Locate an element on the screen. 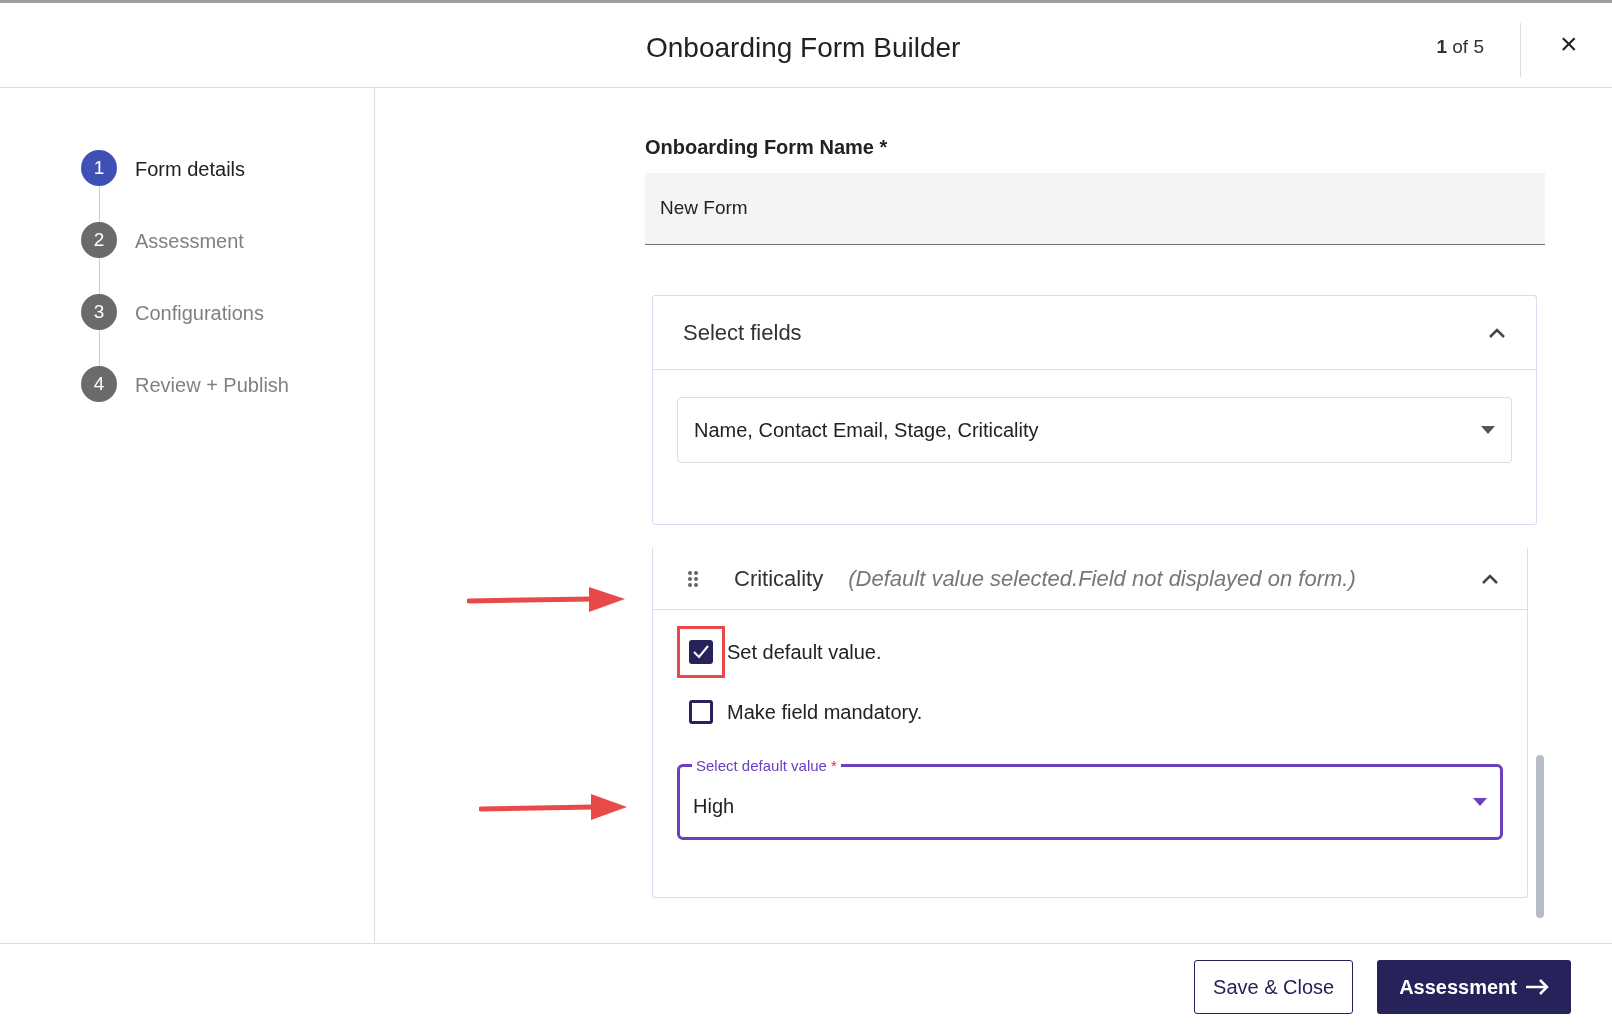 This screenshot has width=1612, height=1030. checkbox-label: Set default value. is located at coordinates (804, 652).